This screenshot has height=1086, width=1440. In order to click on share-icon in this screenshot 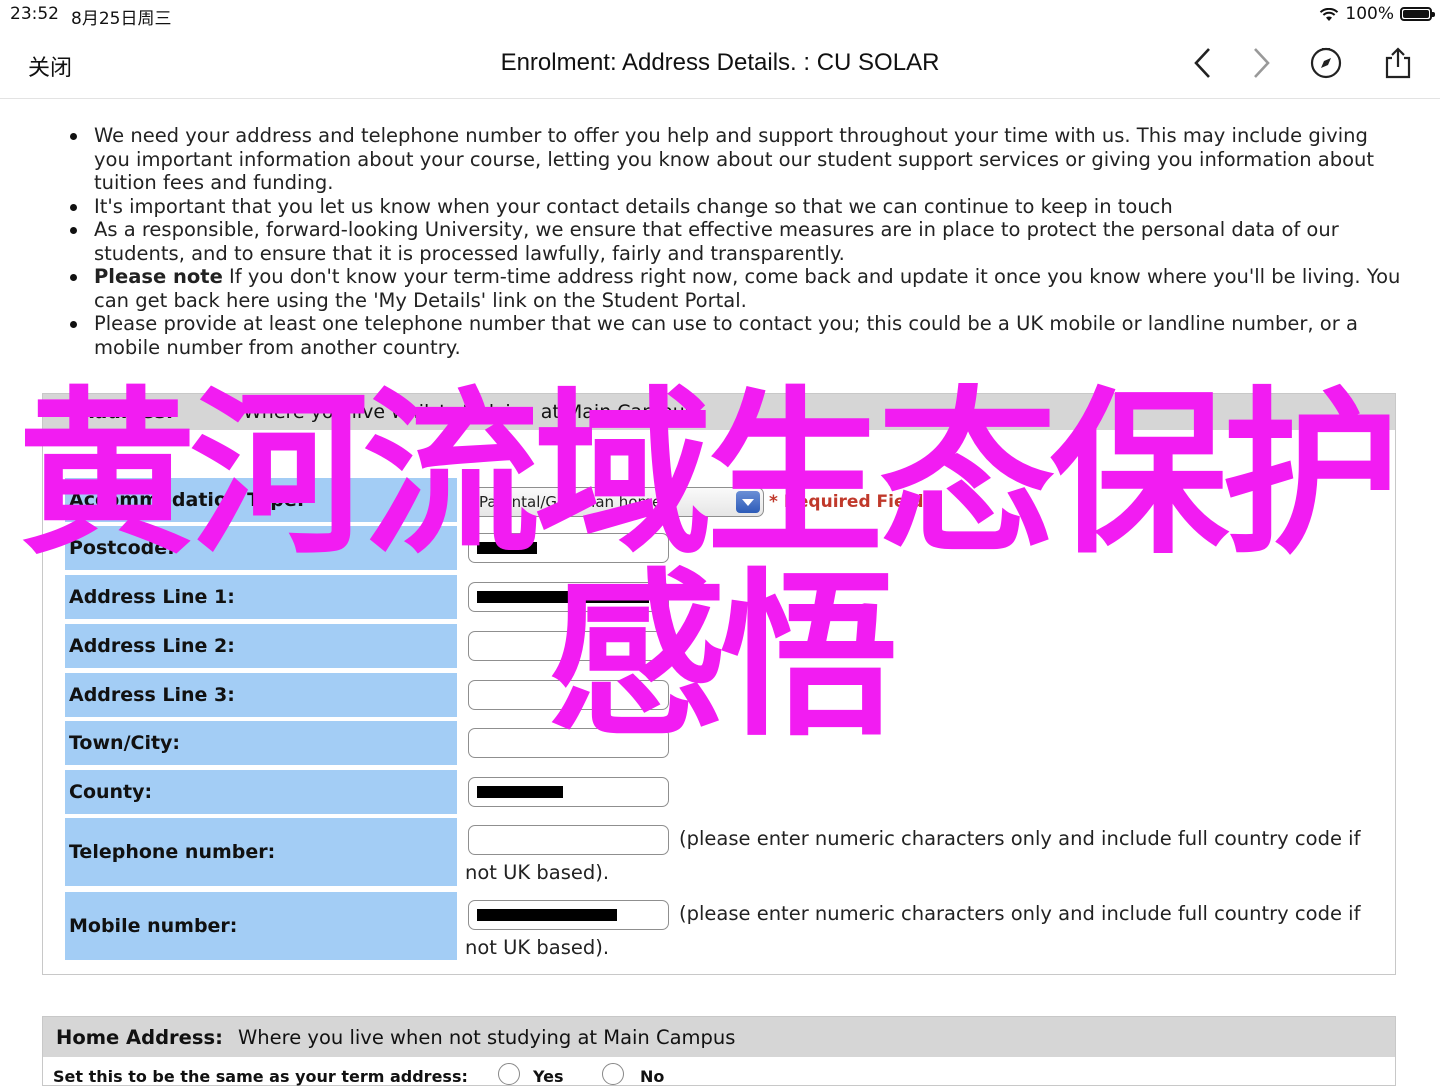, I will do `click(1398, 63)`.